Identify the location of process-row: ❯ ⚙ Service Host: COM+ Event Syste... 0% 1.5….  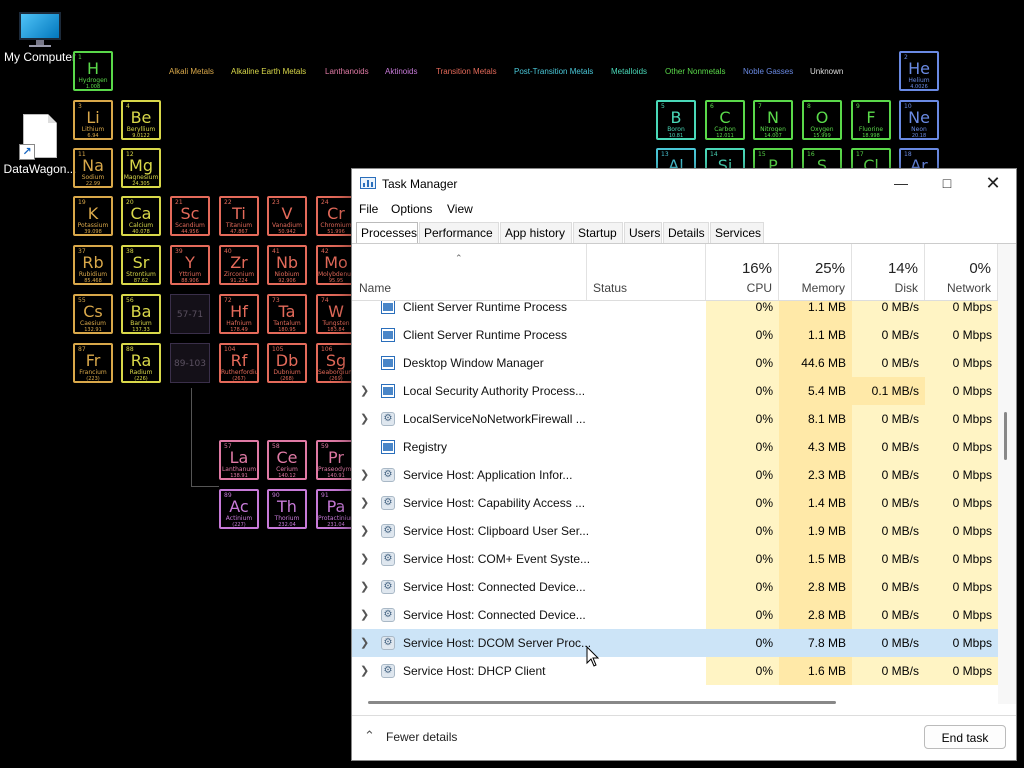
(675, 559).